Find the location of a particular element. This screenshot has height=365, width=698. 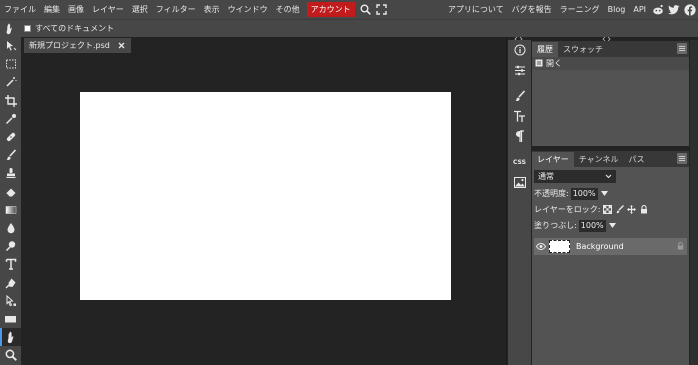

dodge-tool-icon is located at coordinates (10, 246).